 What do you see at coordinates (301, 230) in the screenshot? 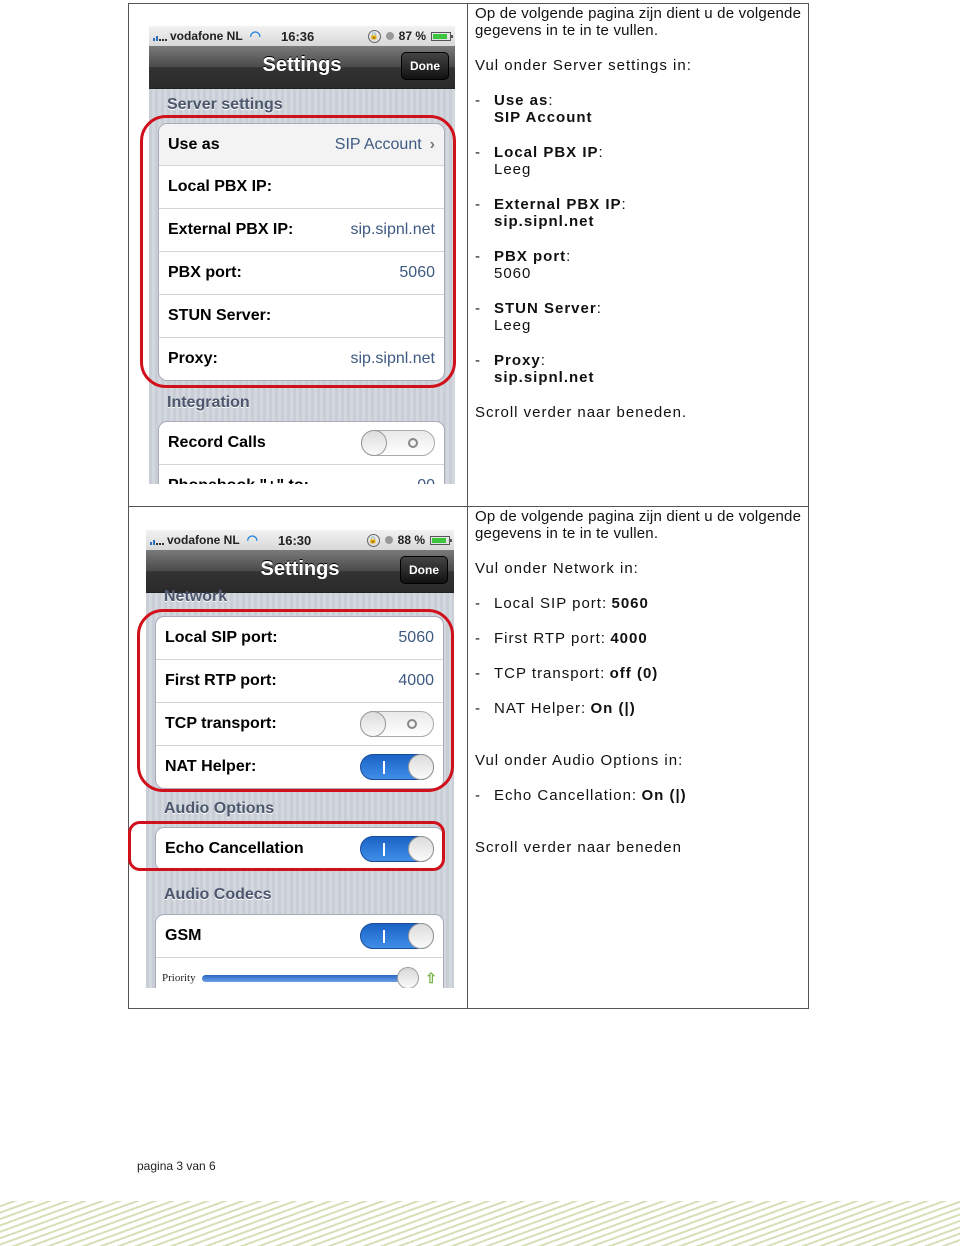
I see `row-external-pbx-ip: External PBX IP: sip.sipnl.net` at bounding box center [301, 230].